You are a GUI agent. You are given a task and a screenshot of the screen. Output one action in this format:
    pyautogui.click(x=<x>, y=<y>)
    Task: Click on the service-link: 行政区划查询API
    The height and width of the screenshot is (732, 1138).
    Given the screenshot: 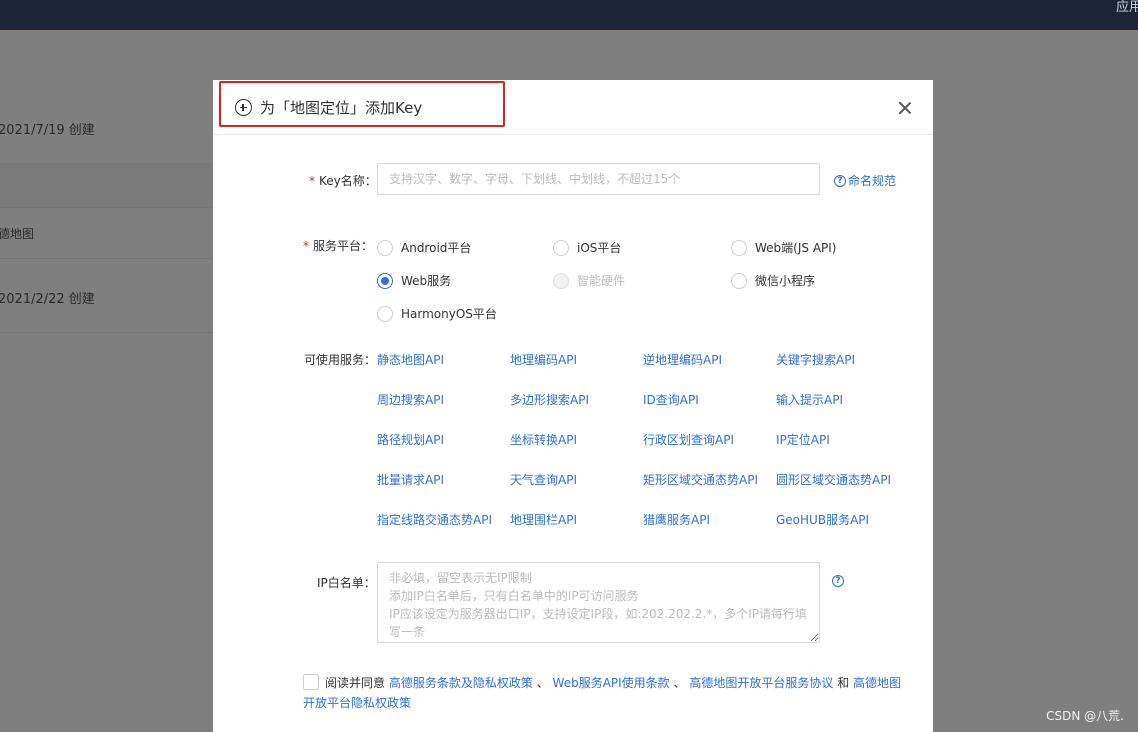 What is the action you would take?
    pyautogui.click(x=688, y=439)
    